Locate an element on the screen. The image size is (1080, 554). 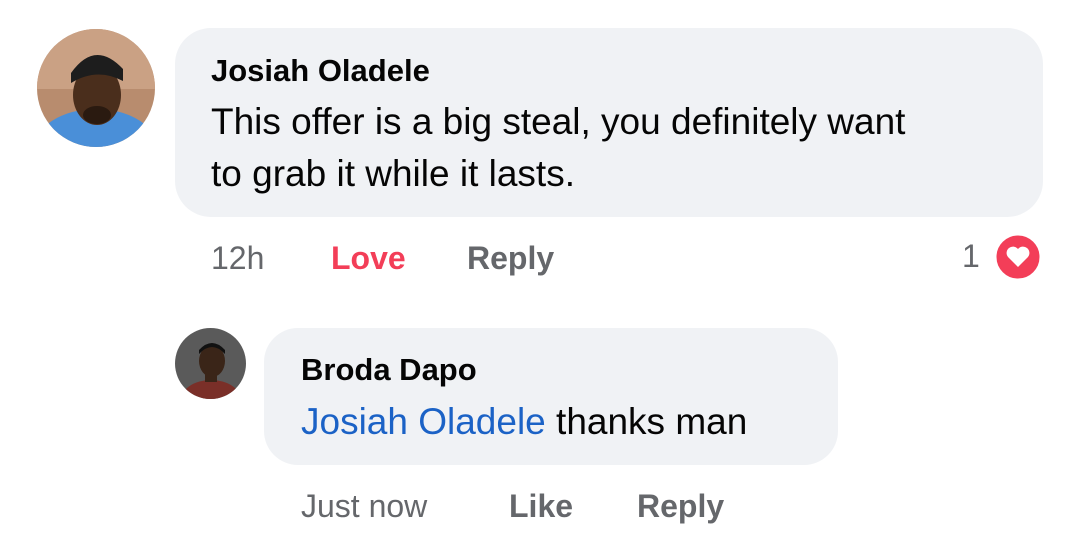
reply-message: thanks man is located at coordinates (646, 421).